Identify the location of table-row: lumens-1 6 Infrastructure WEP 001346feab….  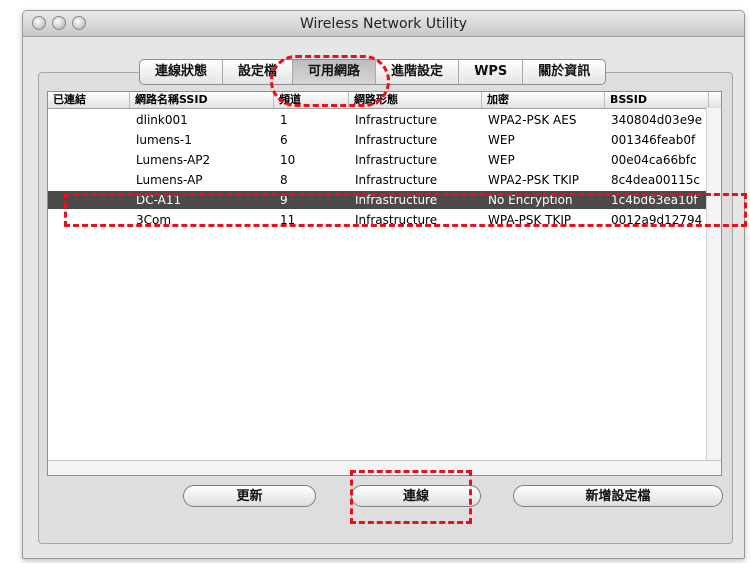
(384, 140).